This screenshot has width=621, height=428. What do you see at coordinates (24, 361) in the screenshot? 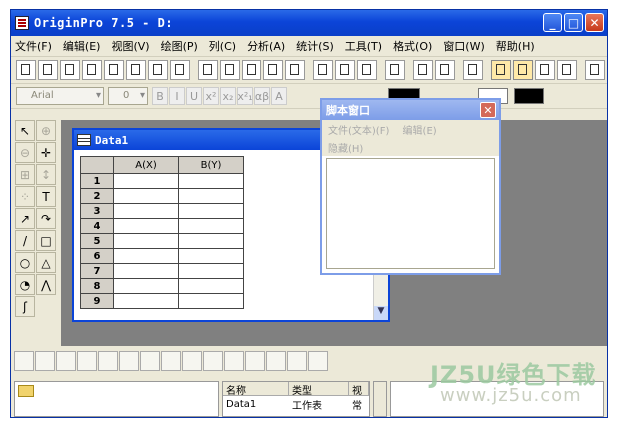
I see `line-plot-icon` at bounding box center [24, 361].